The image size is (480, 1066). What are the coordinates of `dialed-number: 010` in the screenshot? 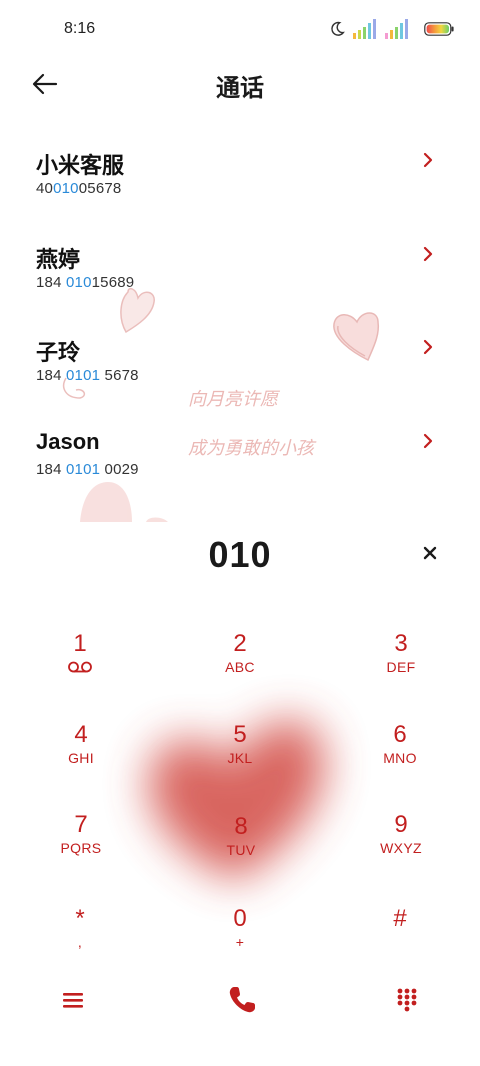 It's located at (240, 554).